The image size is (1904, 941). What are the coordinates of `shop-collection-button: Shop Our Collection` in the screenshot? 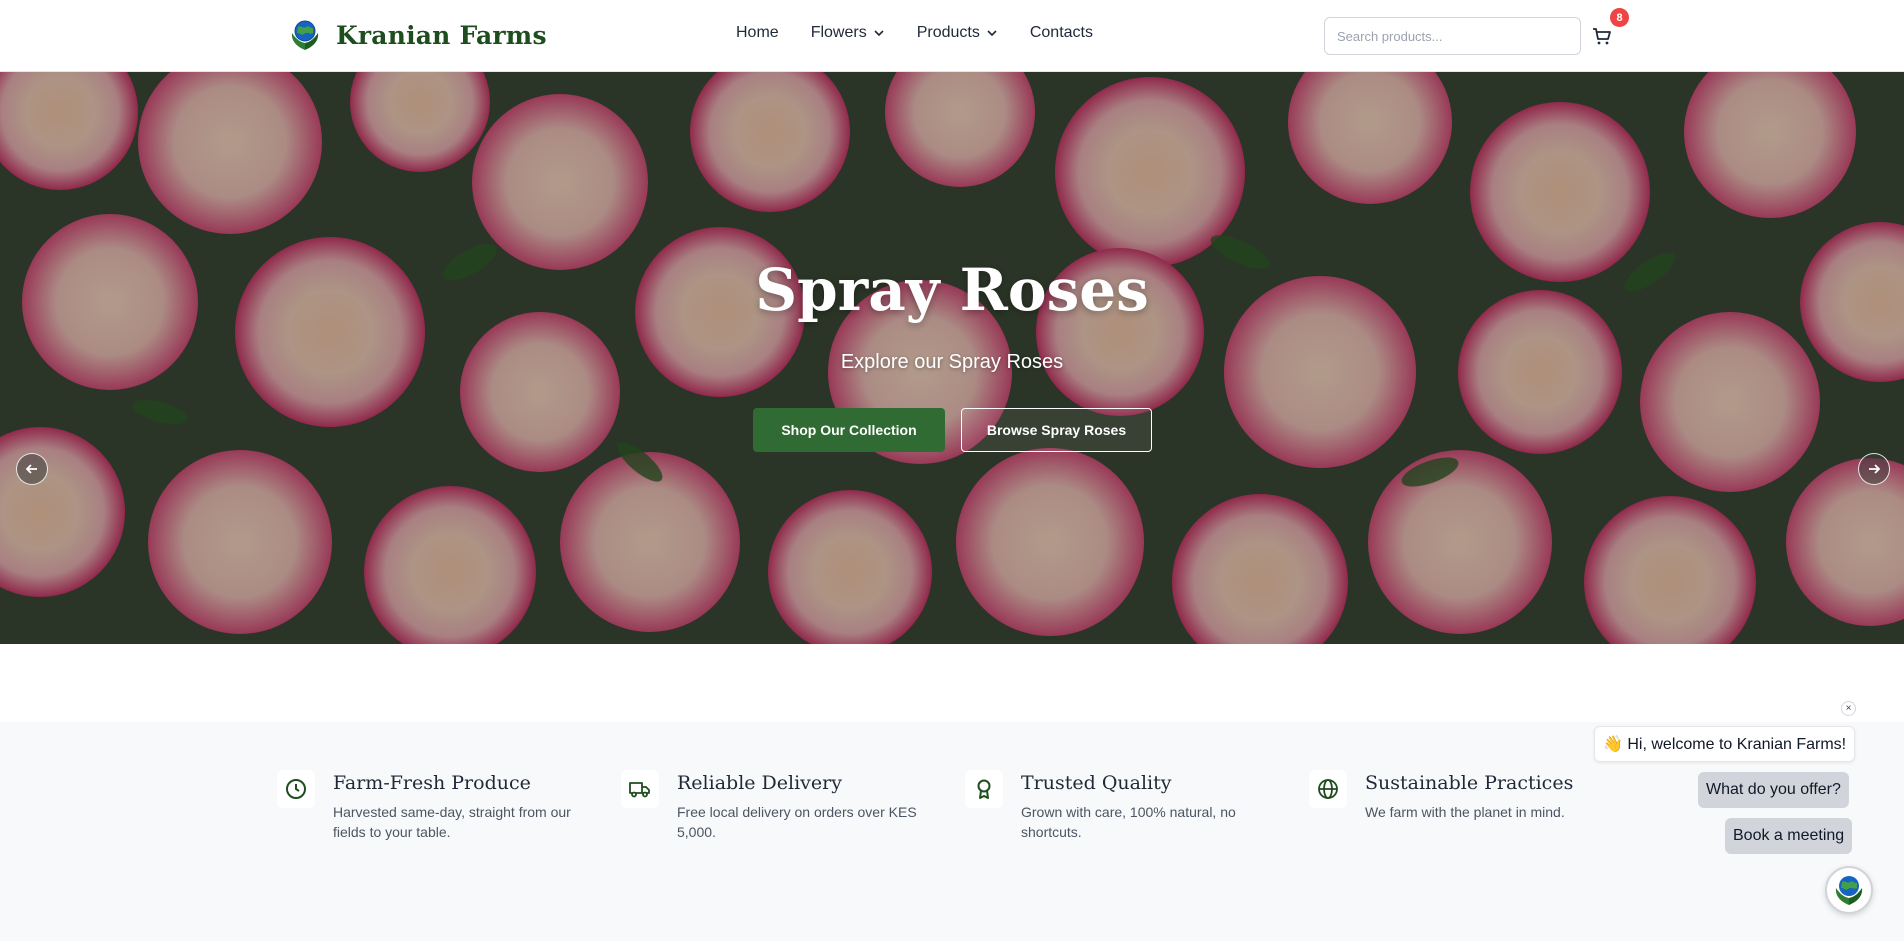 It's located at (849, 430).